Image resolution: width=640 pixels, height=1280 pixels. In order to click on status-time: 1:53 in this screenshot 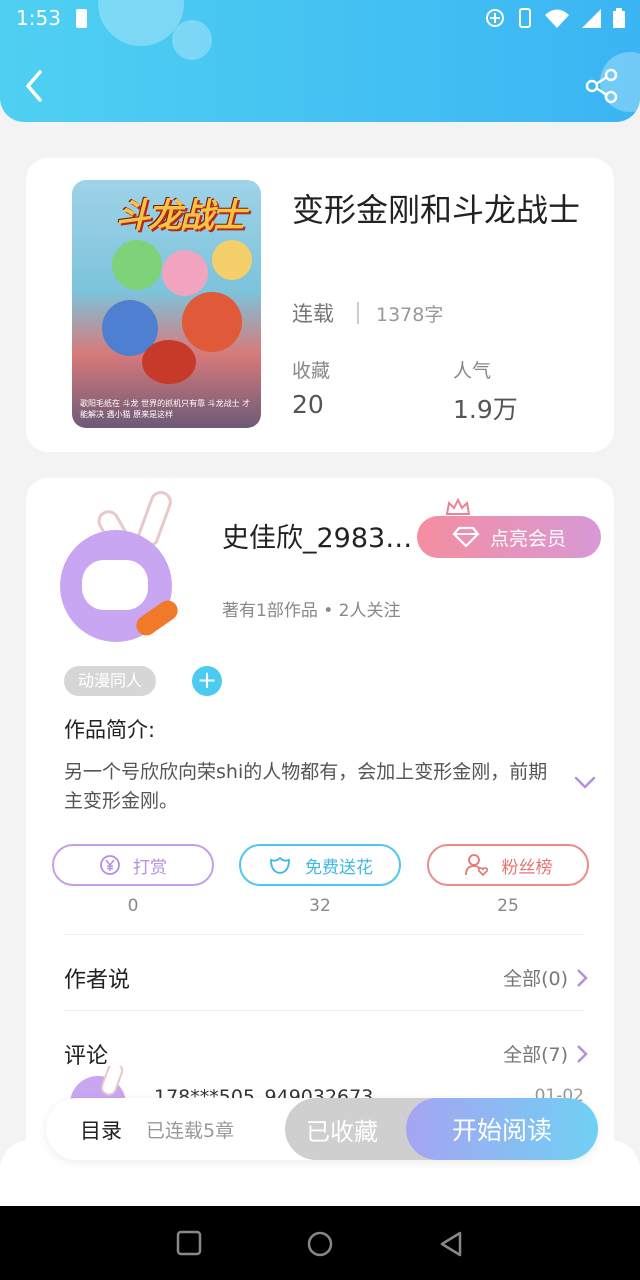, I will do `click(38, 18)`.